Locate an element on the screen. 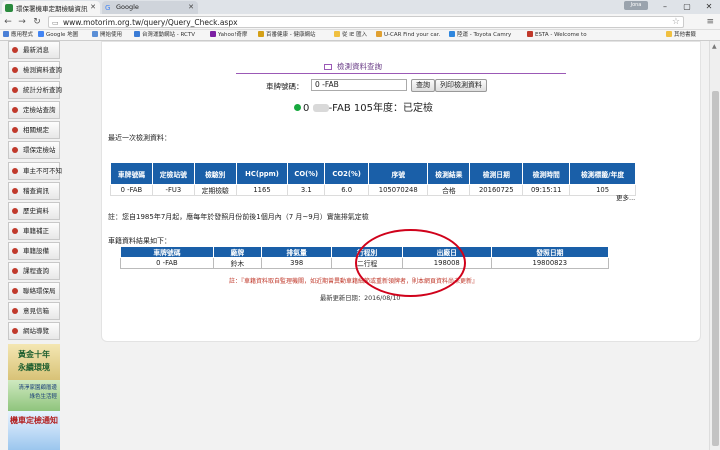 The height and width of the screenshot is (450, 720). user-profile-badge: Jona is located at coordinates (636, 5).